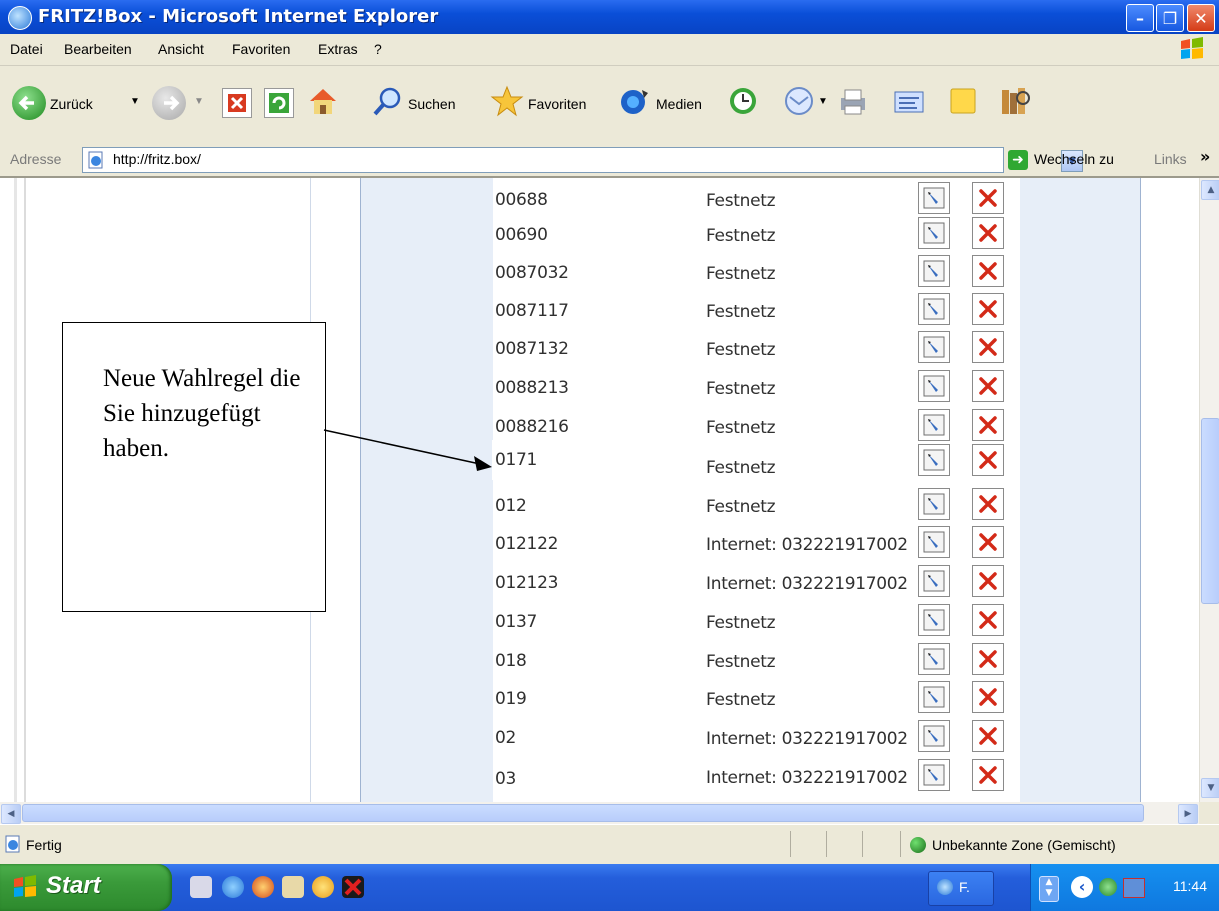 The width and height of the screenshot is (1219, 911). Describe the element at coordinates (353, 887) in the screenshot. I see `quicklaunch-tool-icon` at that location.